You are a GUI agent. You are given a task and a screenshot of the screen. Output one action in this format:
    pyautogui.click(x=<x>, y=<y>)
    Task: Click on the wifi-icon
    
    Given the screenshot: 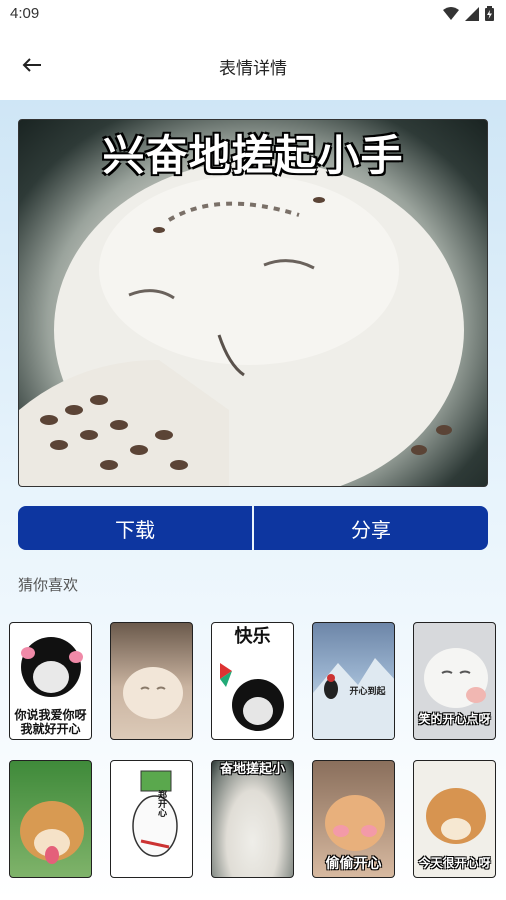 What is the action you would take?
    pyautogui.click(x=451, y=13)
    